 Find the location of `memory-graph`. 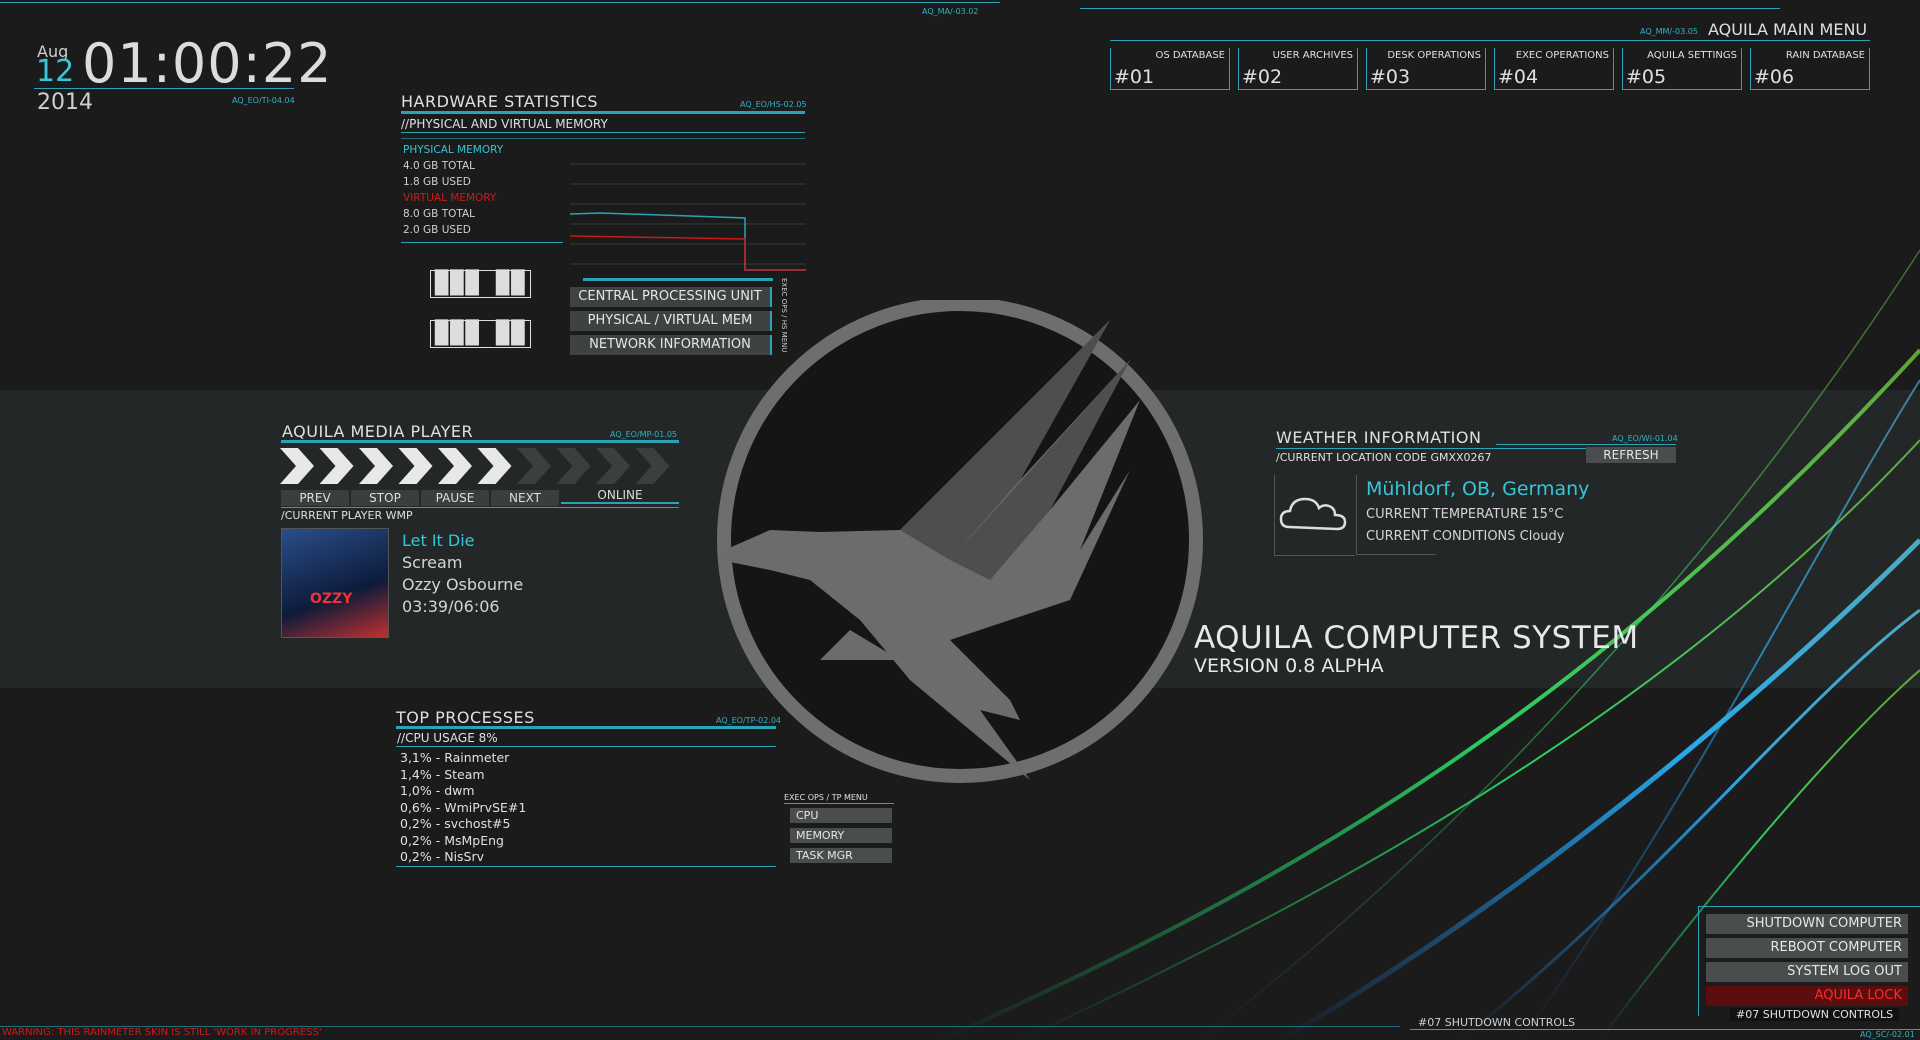

memory-graph is located at coordinates (688, 217).